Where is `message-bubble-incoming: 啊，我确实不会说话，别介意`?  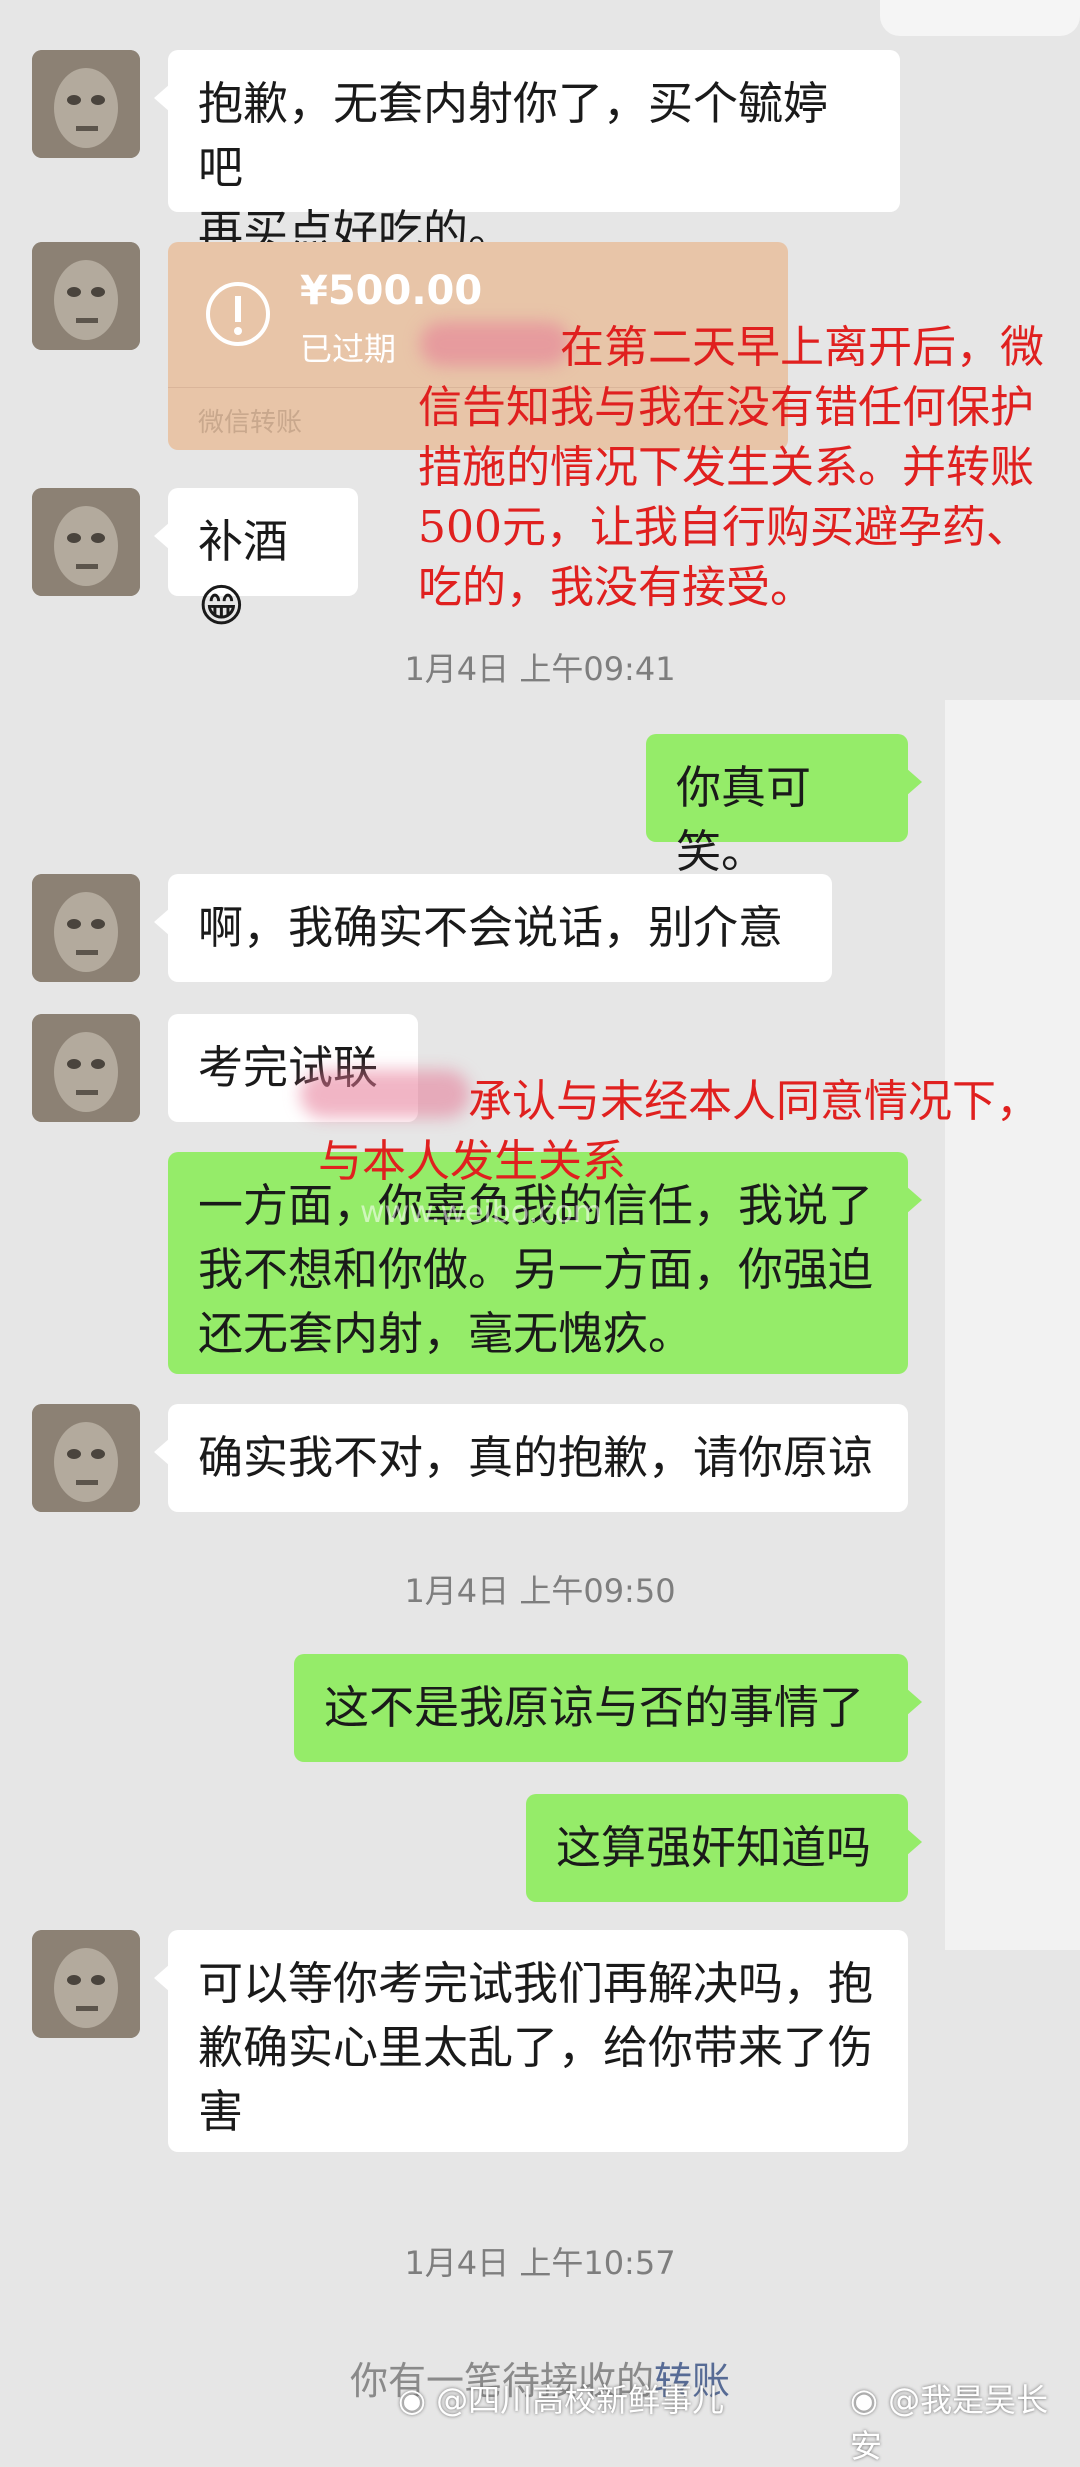
message-bubble-incoming: 啊，我确实不会说话，别介意 is located at coordinates (493, 928).